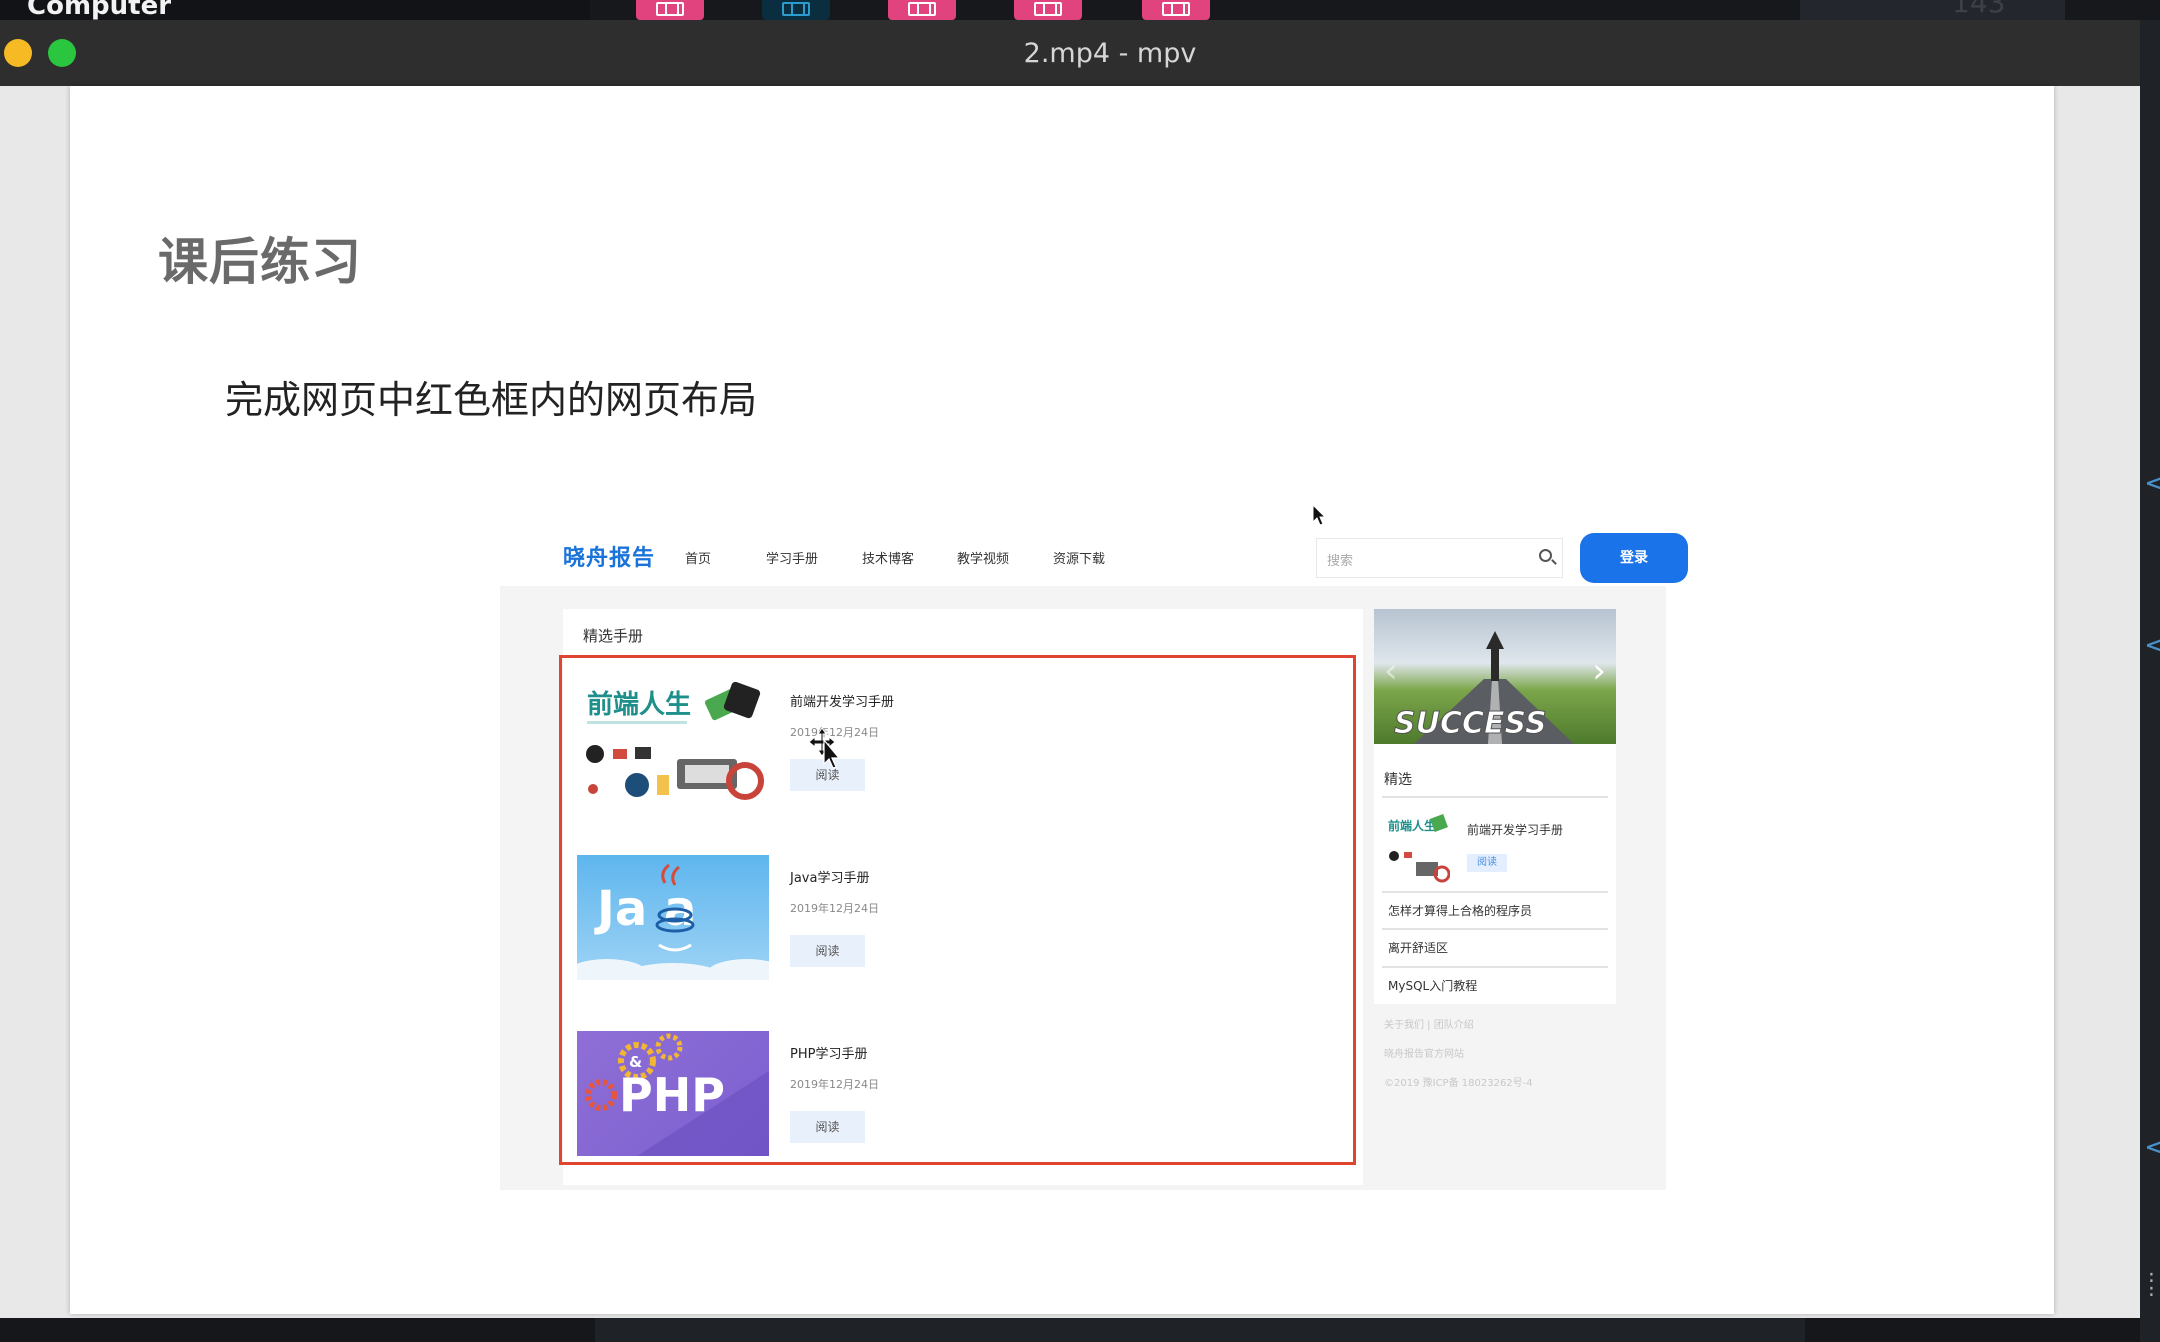 This screenshot has height=1342, width=2160. What do you see at coordinates (1634, 558) in the screenshot?
I see `login-button: 登录` at bounding box center [1634, 558].